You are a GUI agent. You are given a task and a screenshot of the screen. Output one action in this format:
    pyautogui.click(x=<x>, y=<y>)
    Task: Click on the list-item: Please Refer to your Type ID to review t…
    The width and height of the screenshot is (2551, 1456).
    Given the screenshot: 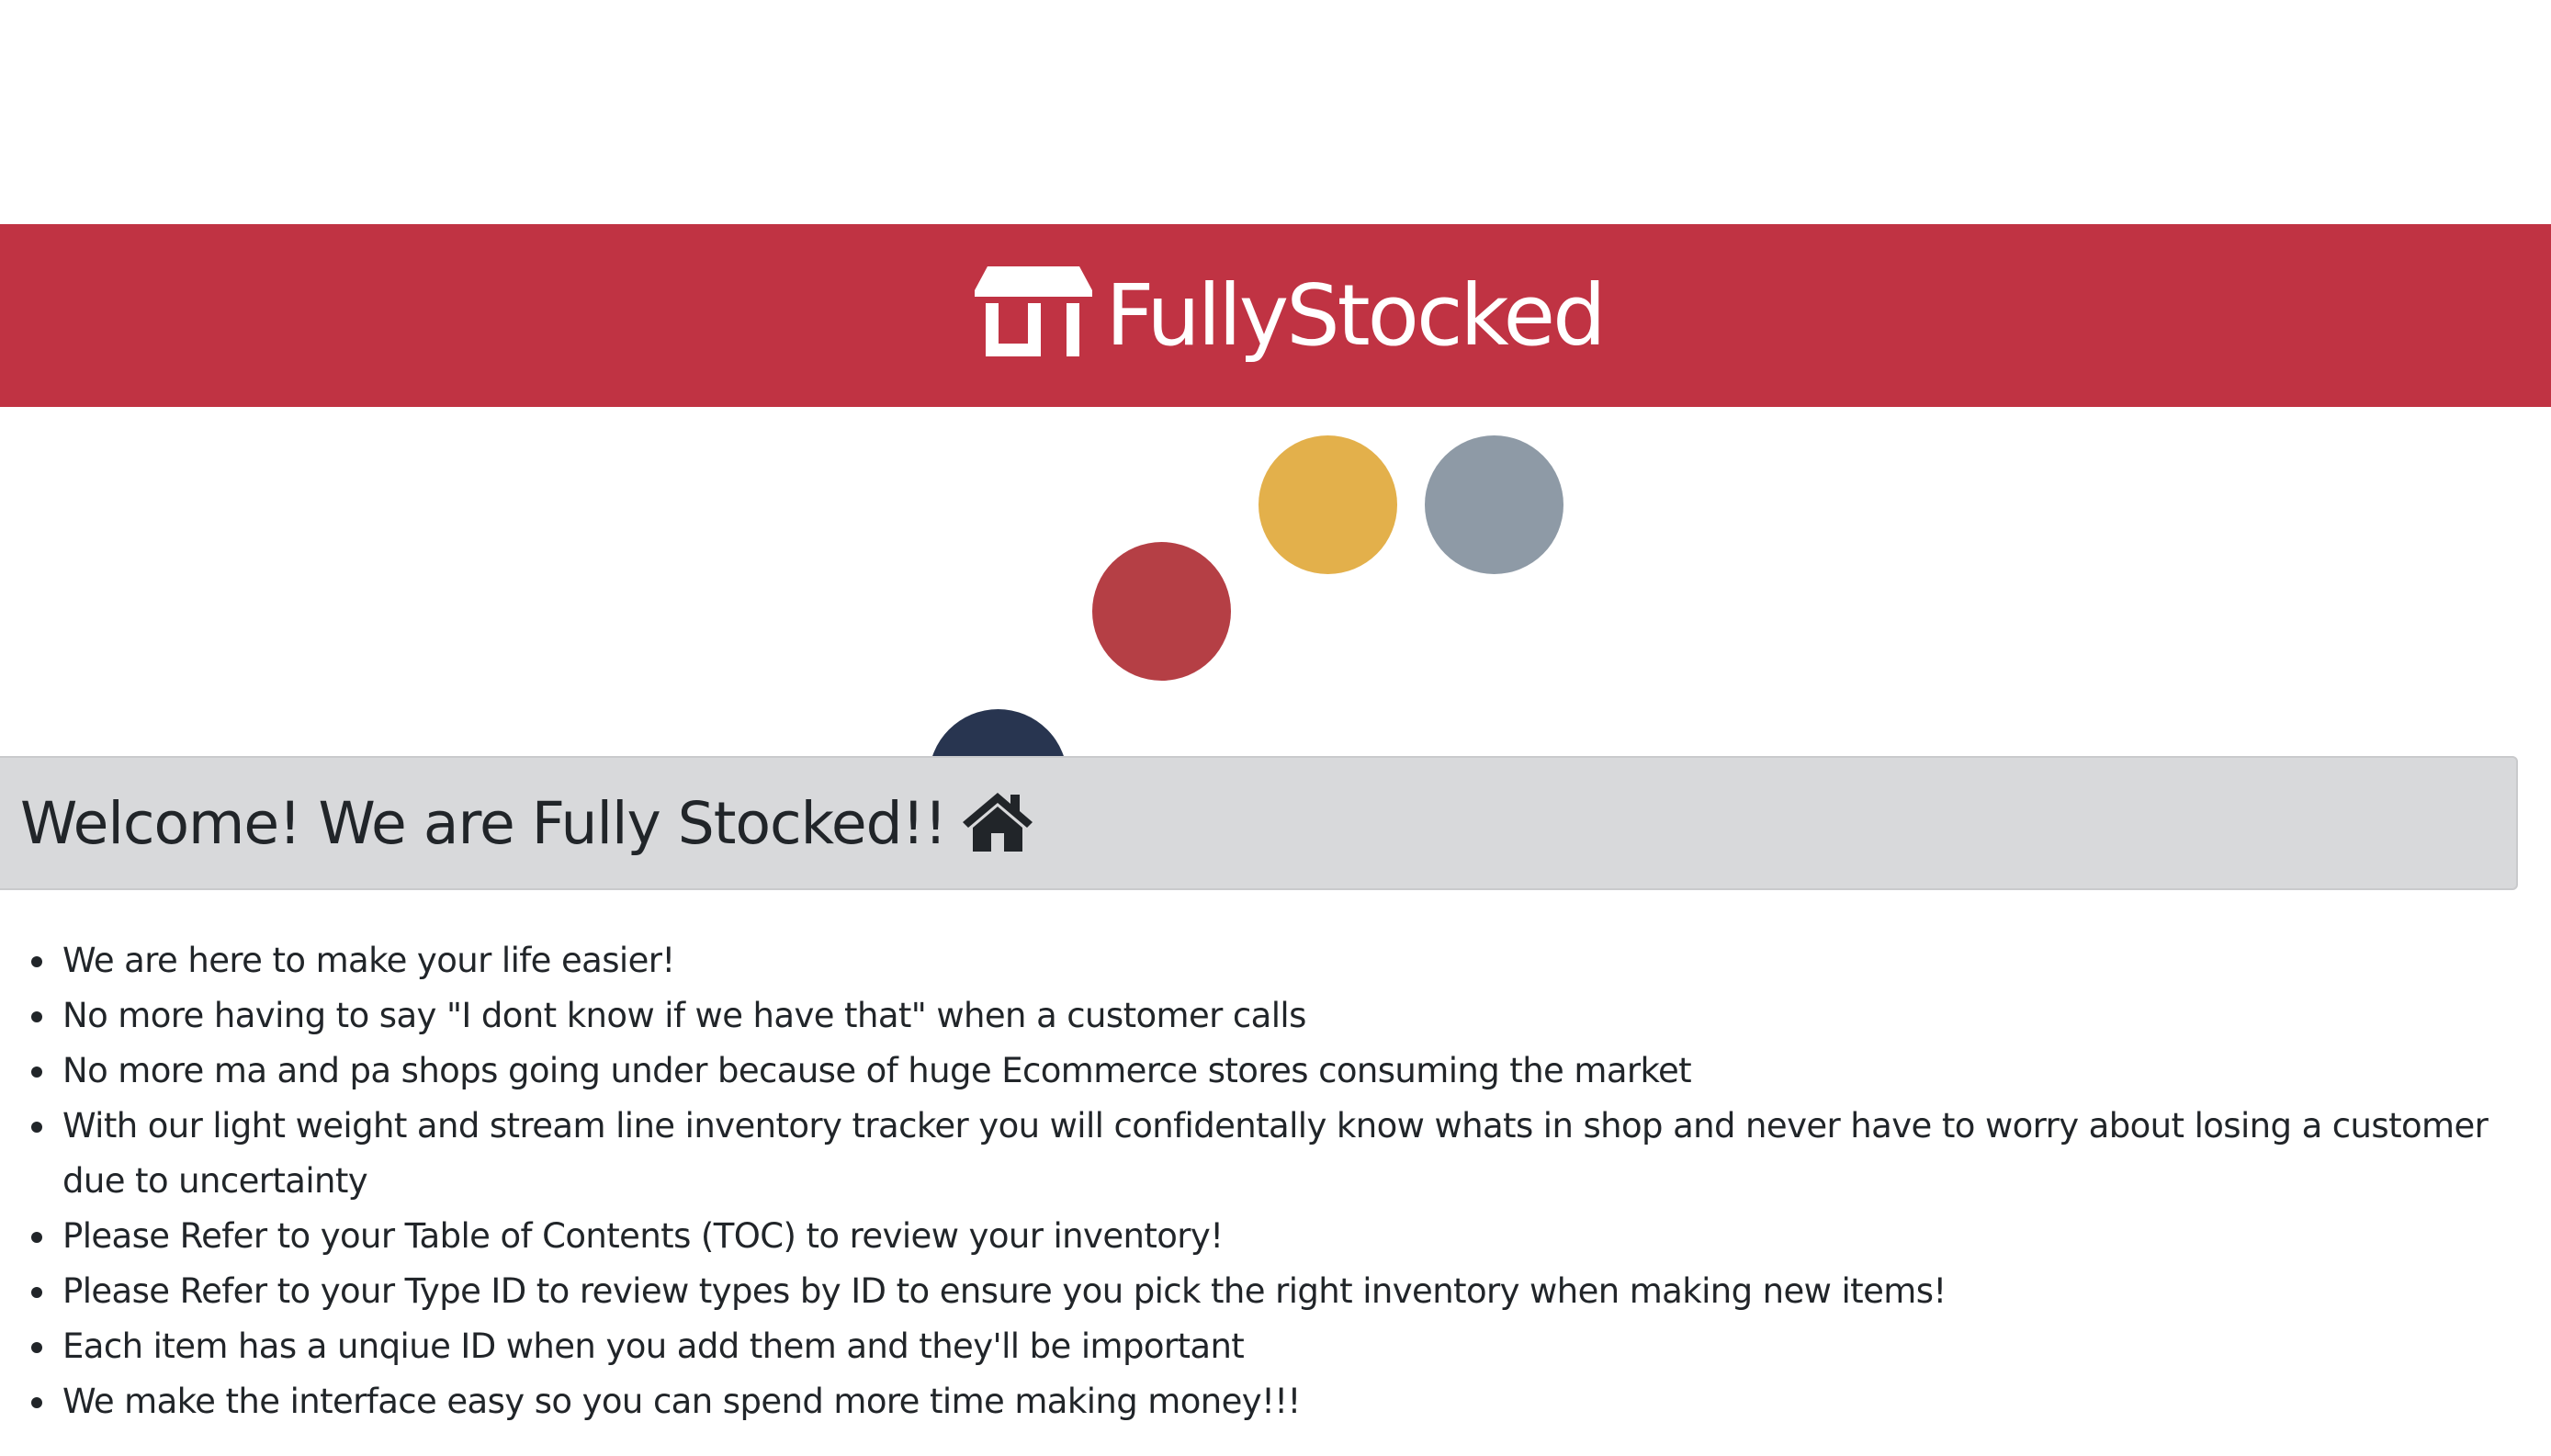 What is the action you would take?
    pyautogui.click(x=1283, y=1291)
    